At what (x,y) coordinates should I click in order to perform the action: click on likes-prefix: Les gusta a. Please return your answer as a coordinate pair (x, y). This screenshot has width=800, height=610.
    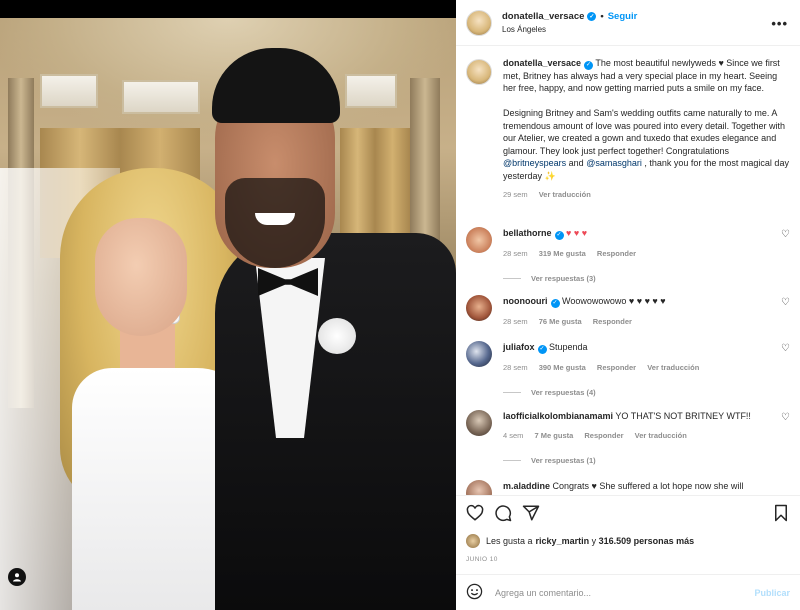
    Looking at the image, I should click on (509, 541).